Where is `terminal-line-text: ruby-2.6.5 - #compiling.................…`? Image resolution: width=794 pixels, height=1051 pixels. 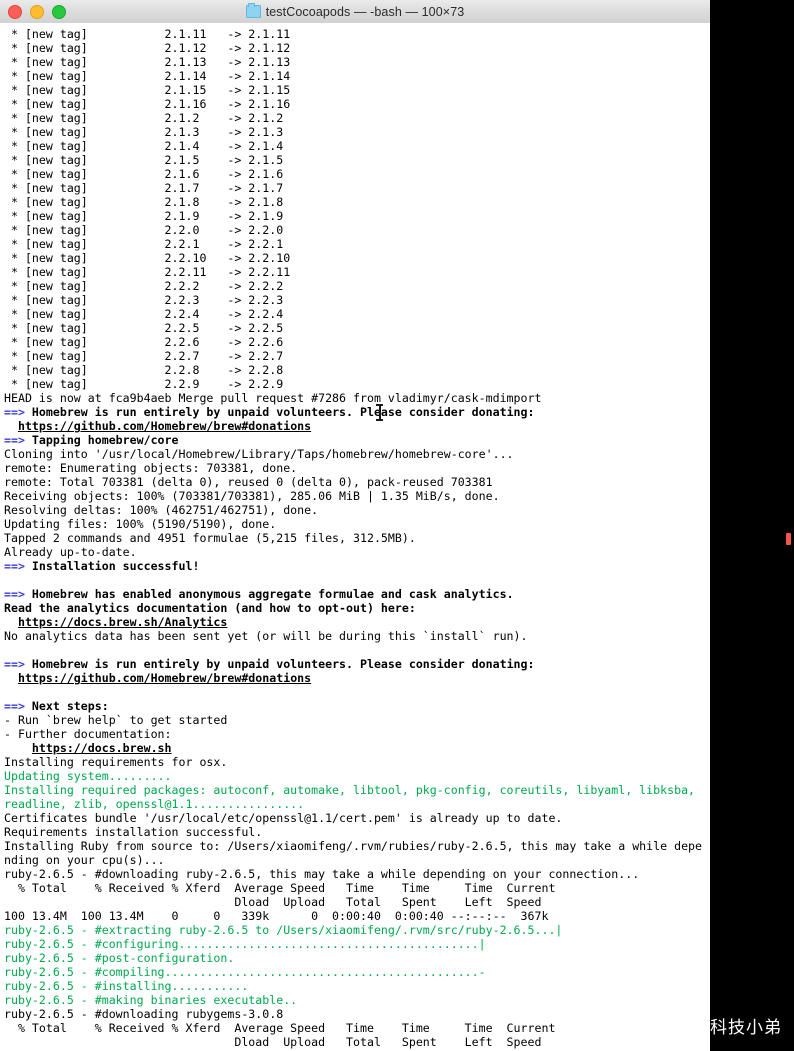
terminal-line-text: ruby-2.6.5 - #compiling.................… is located at coordinates (245, 972).